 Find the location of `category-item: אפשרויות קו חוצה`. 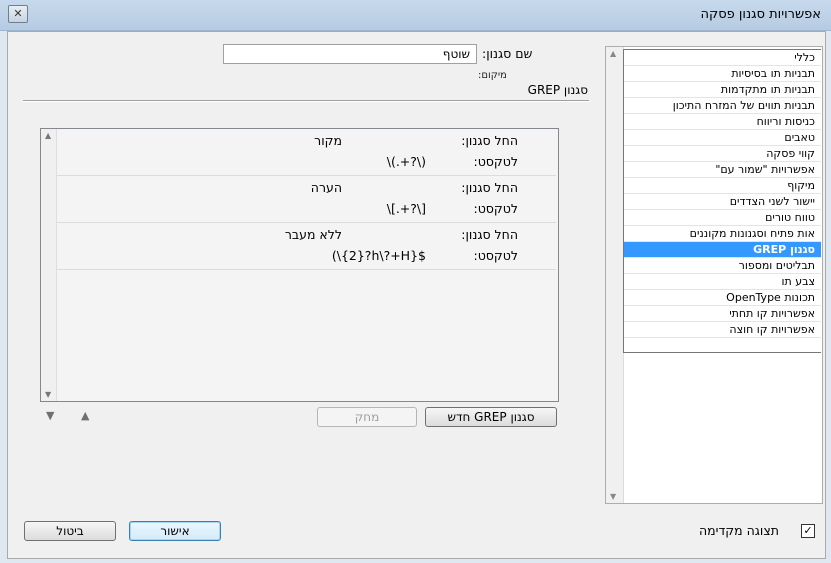

category-item: אפשרויות קו חוצה is located at coordinates (722, 330).